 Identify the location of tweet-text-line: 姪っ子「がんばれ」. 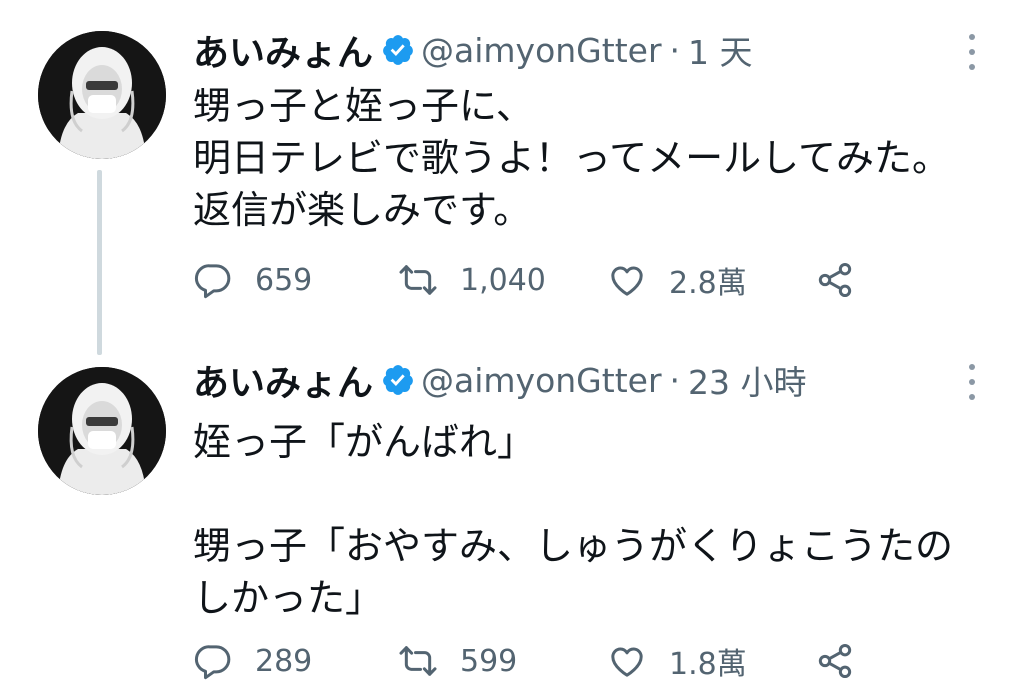
(364, 442).